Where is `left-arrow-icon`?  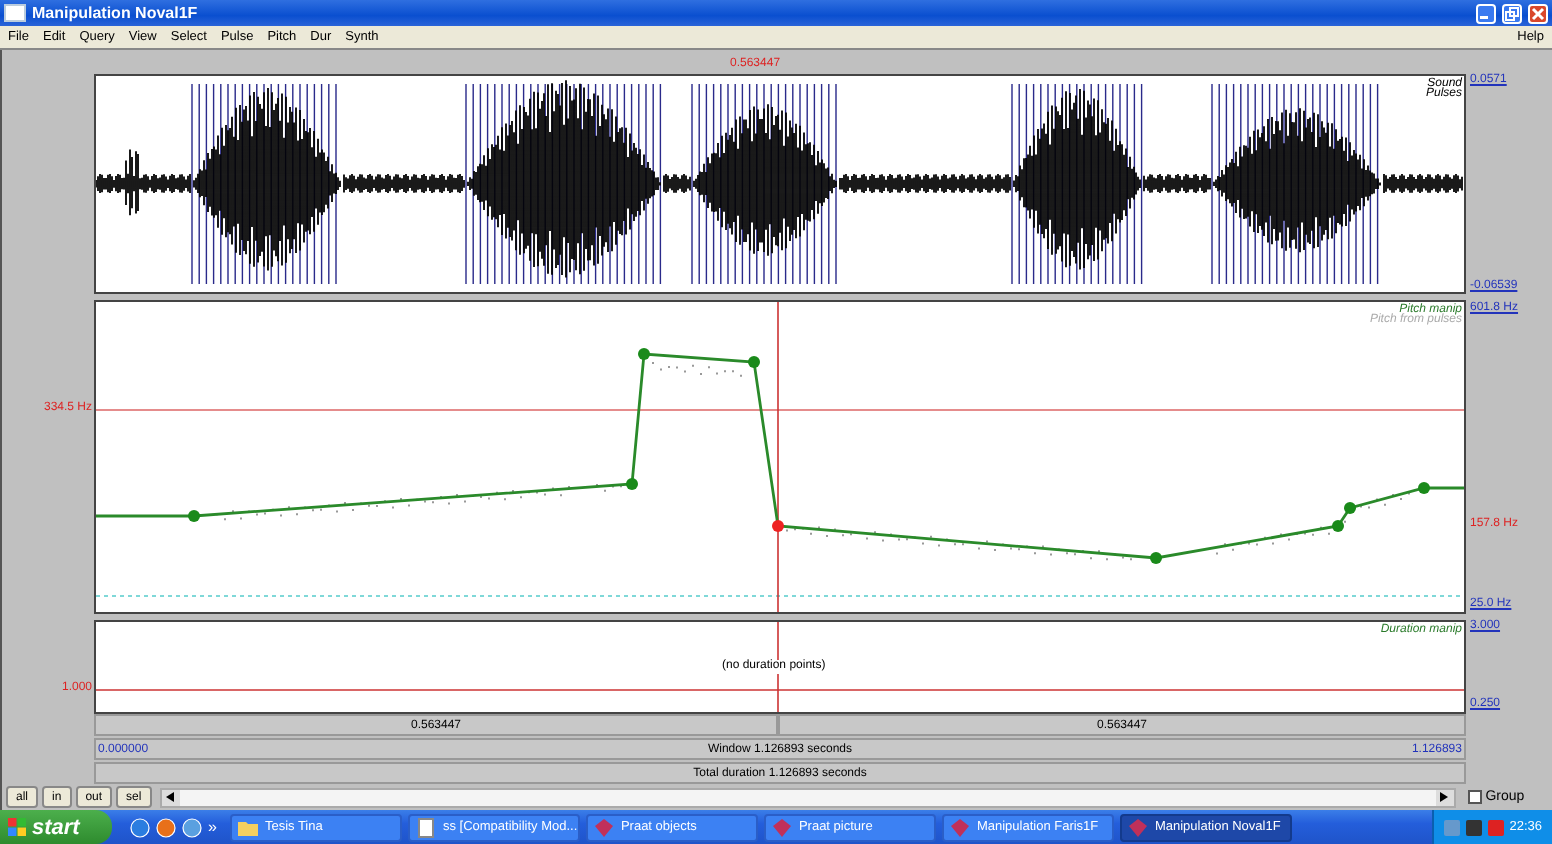
left-arrow-icon is located at coordinates (170, 797).